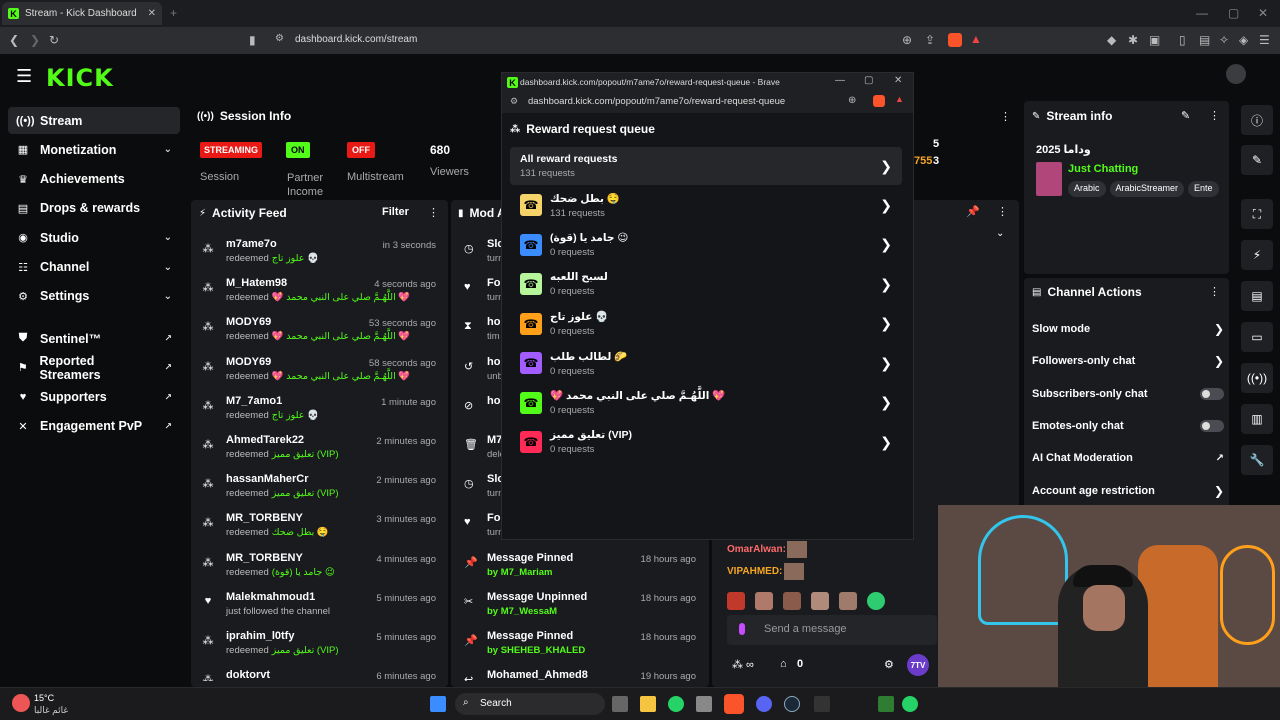  I want to click on nav-item-settings: ⚙ Settings ⌄, so click(94, 296).